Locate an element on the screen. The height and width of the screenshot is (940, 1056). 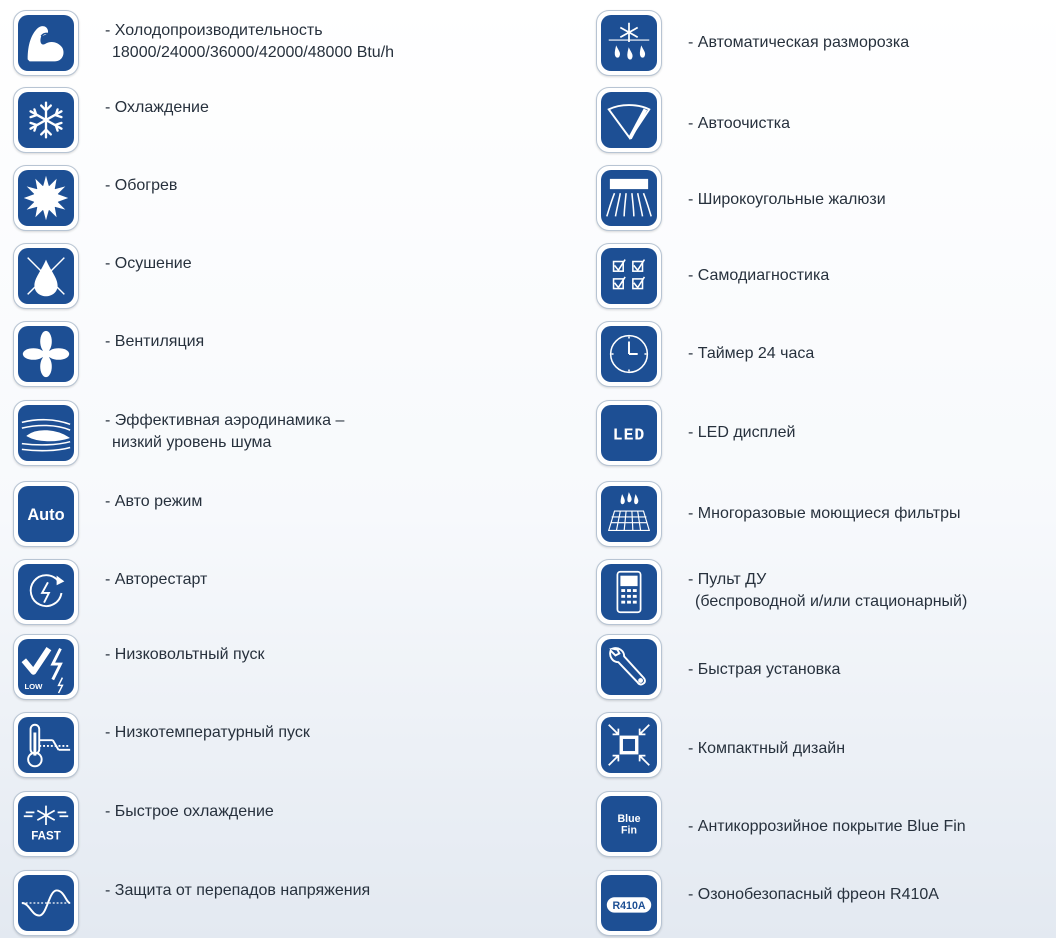
feature-title: - Холодопроизводительность is located at coordinates (214, 30).